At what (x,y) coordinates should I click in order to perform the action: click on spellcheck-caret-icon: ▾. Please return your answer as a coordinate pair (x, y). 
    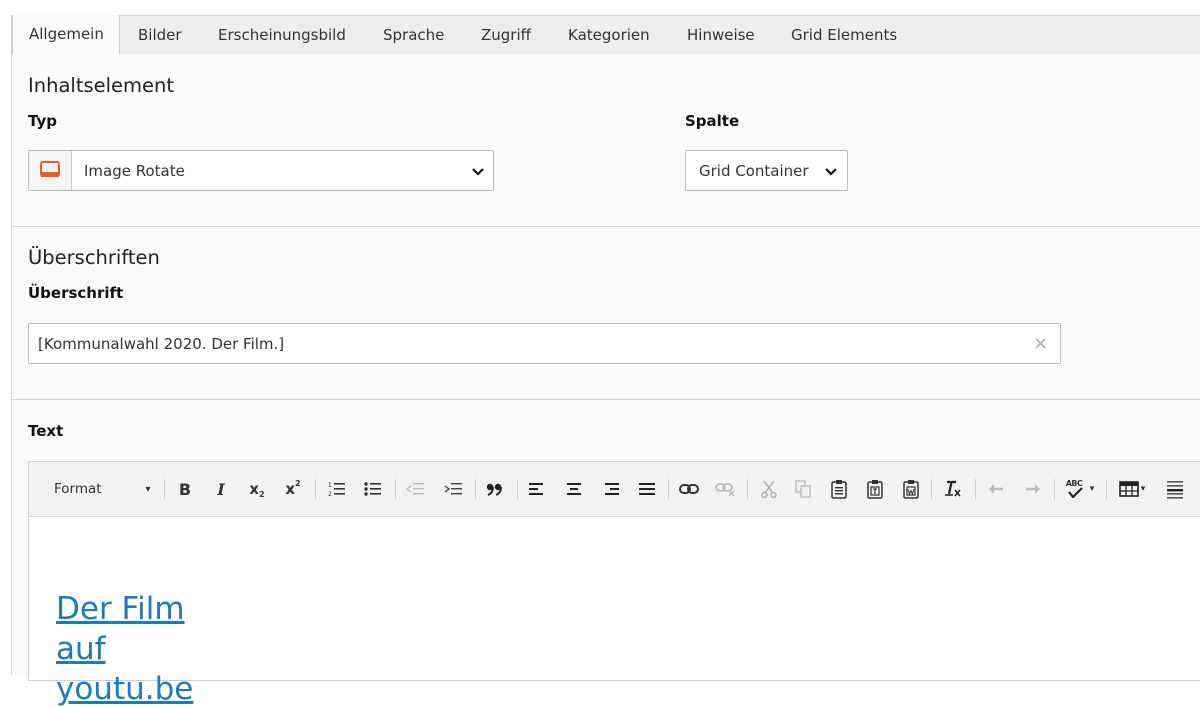
    Looking at the image, I should click on (1092, 489).